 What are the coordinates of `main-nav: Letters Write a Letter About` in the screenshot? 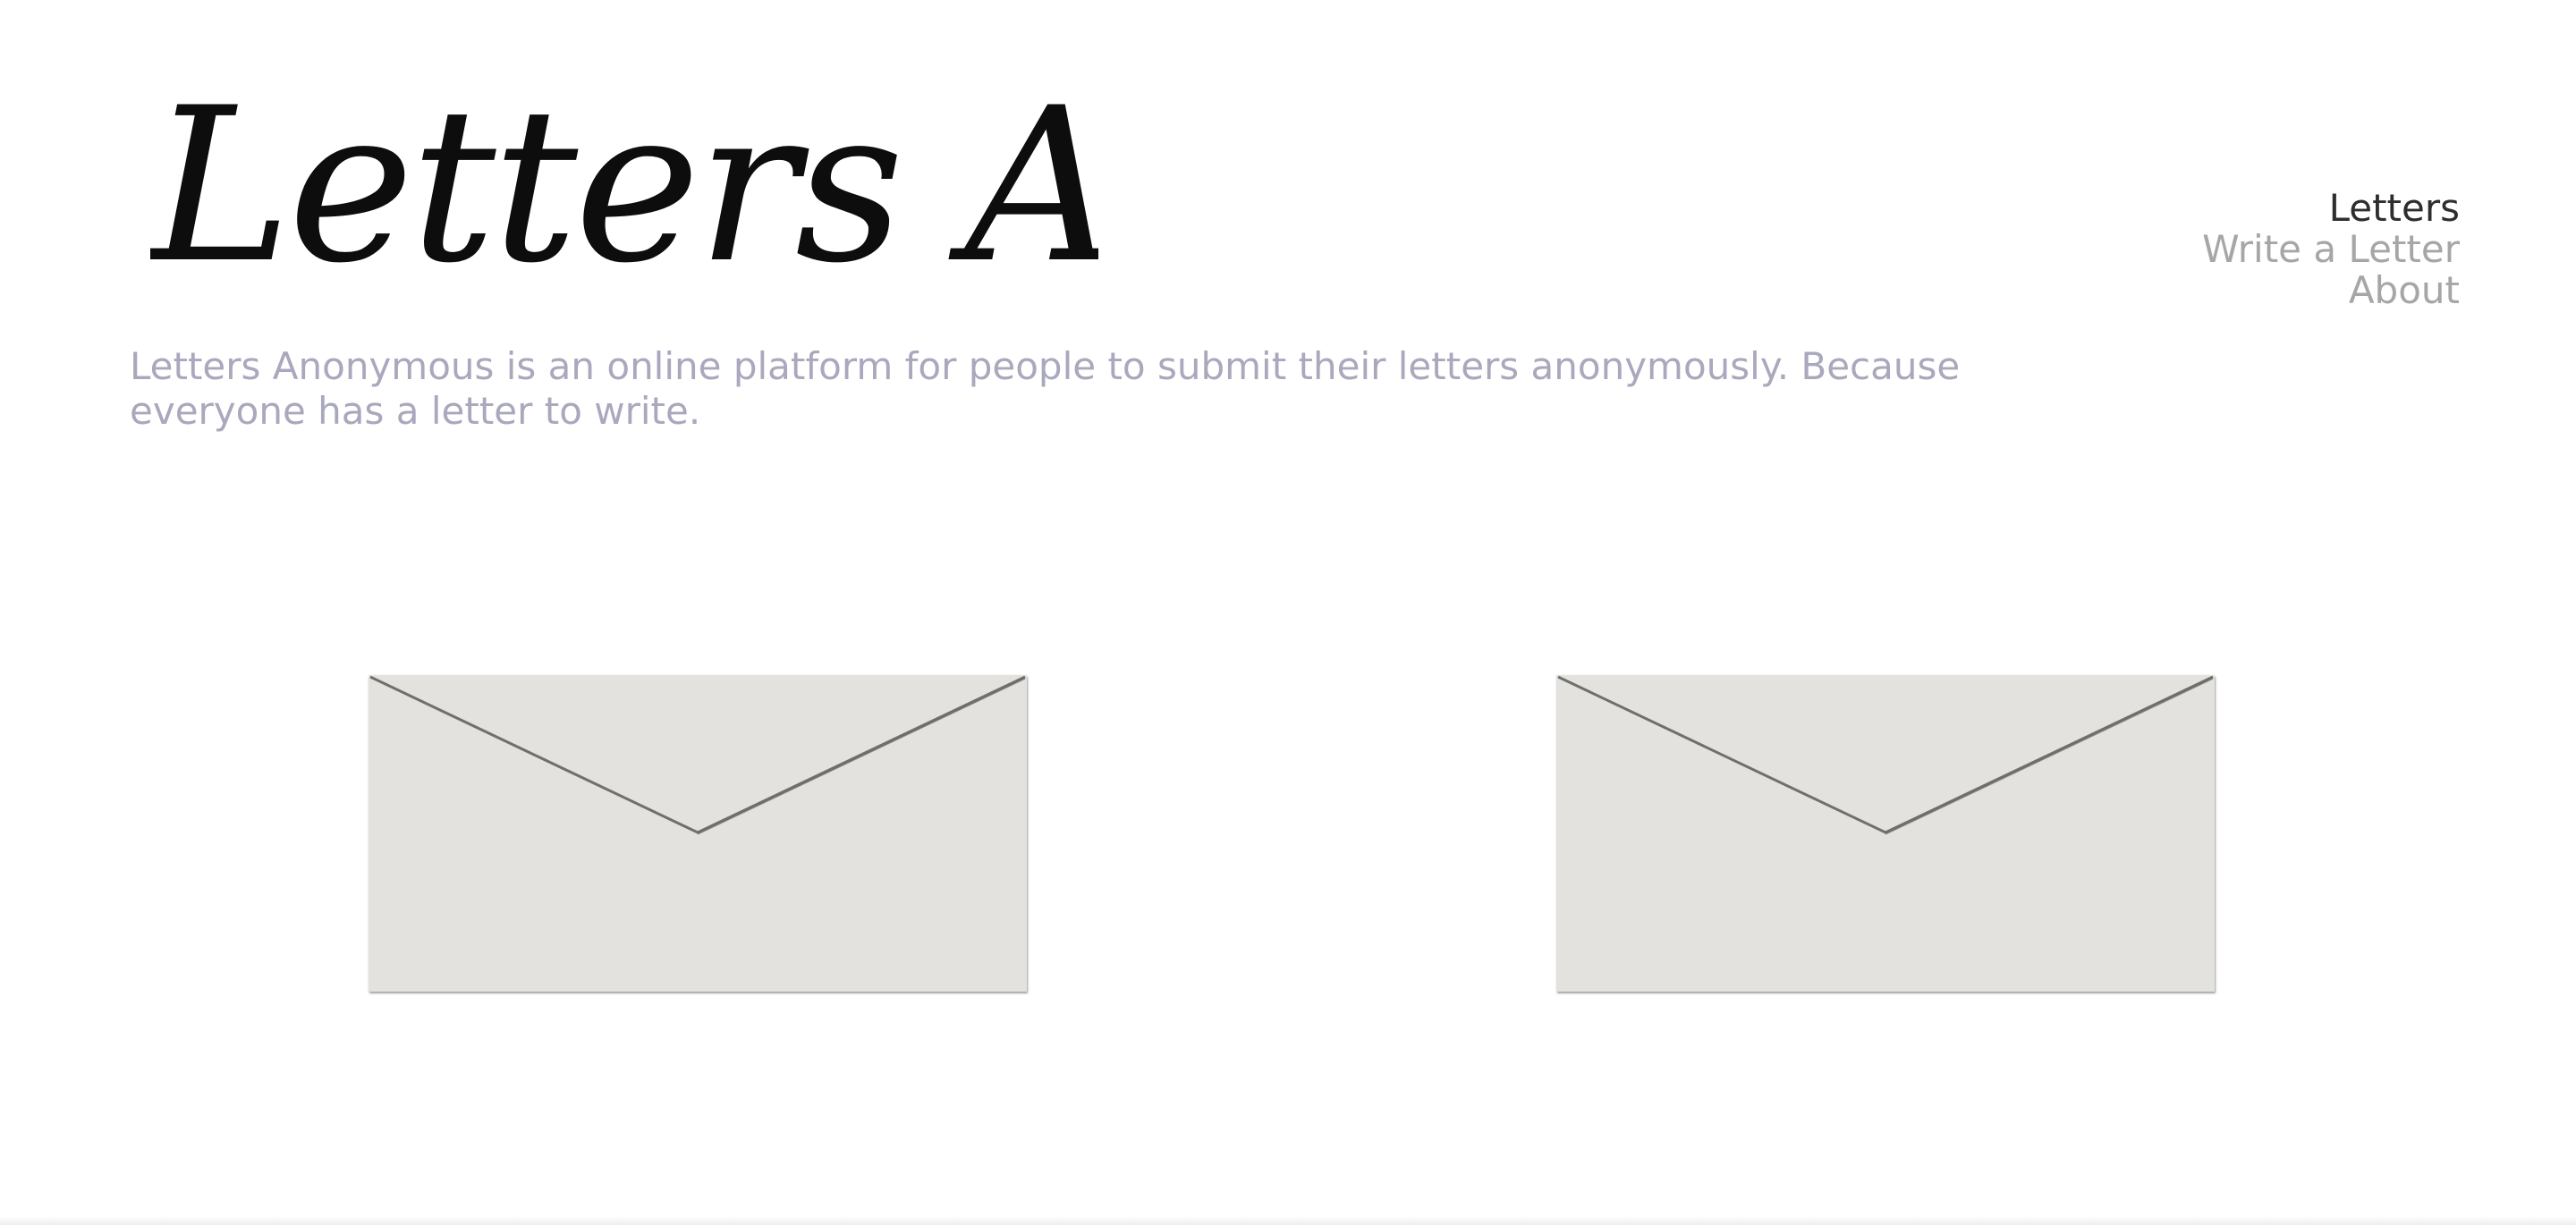 It's located at (2331, 249).